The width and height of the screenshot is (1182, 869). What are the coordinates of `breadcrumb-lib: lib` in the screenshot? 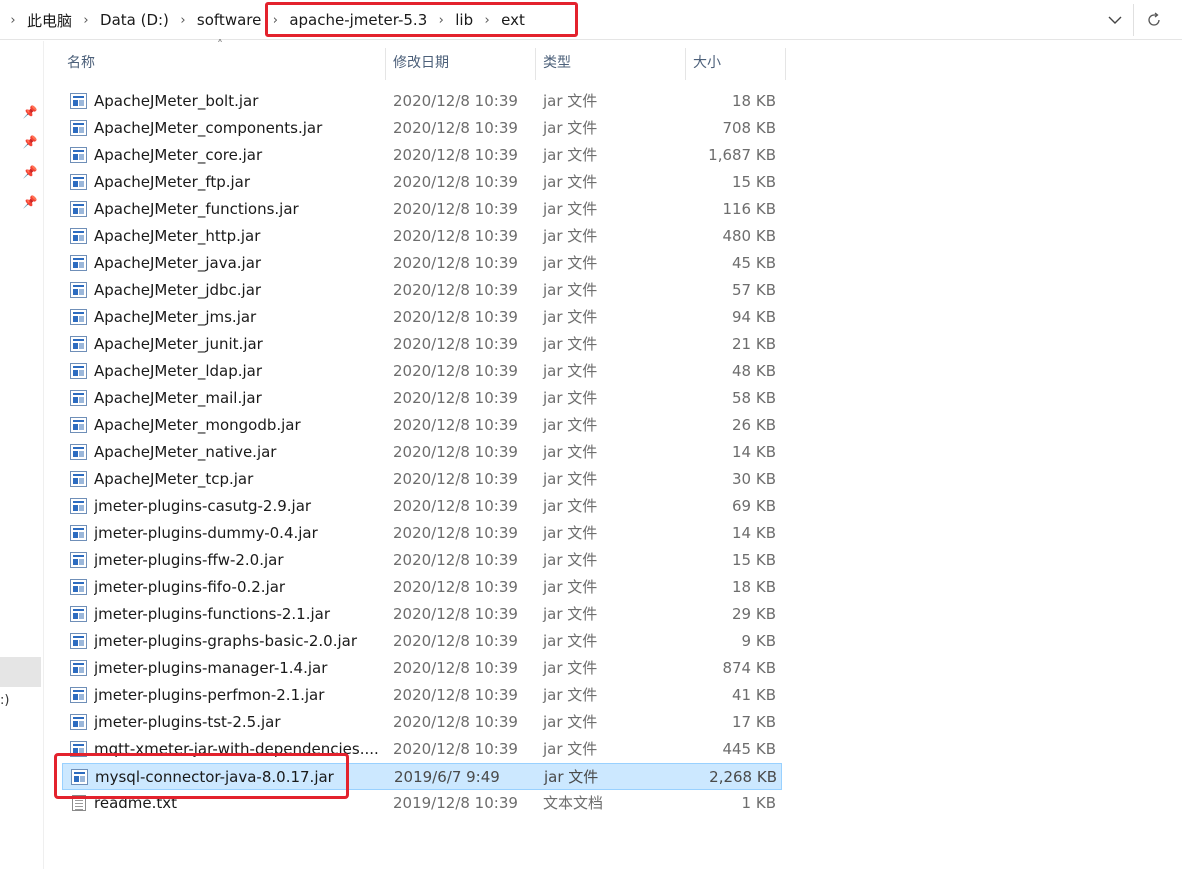 It's located at (464, 20).